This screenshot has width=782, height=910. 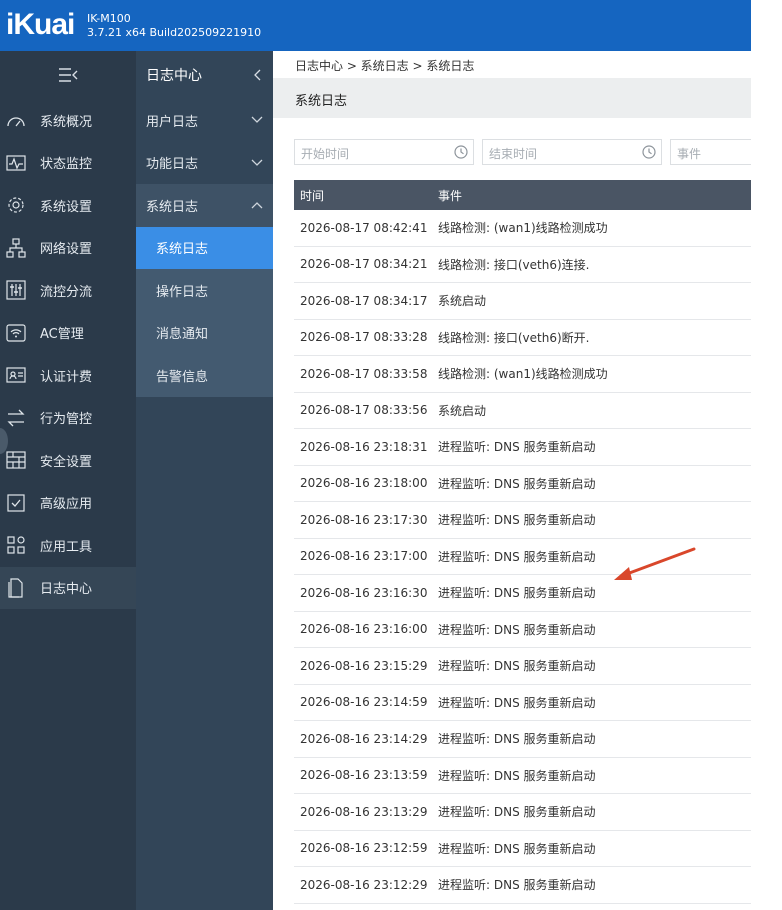 I want to click on cell-time: 2026-08-17 08:33:58, so click(x=364, y=373).